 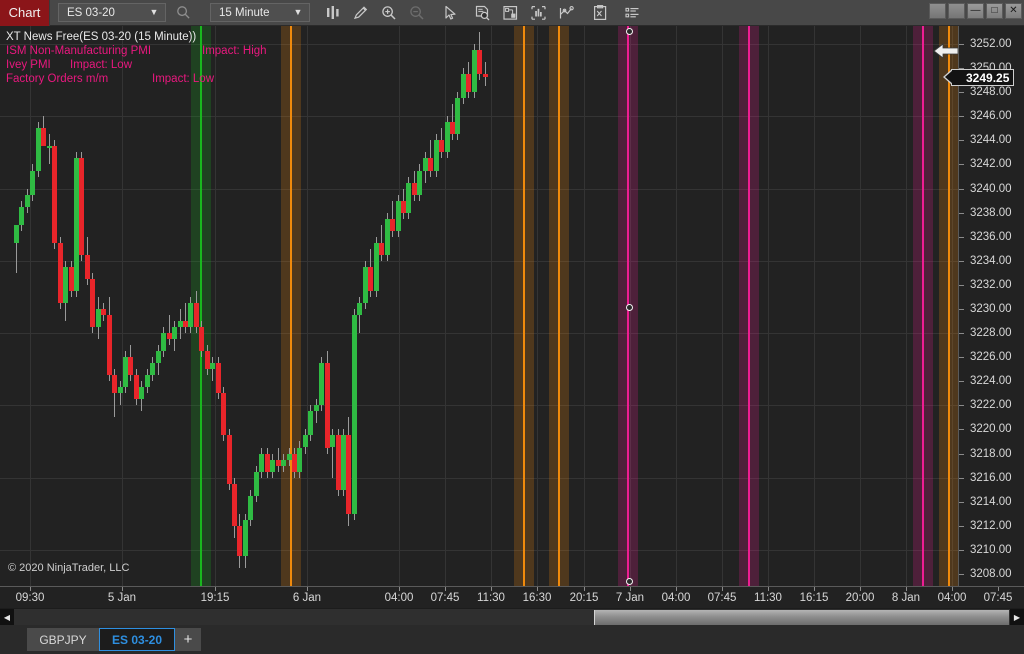 I want to click on price-tick-label: 3222.00, so click(x=991, y=405).